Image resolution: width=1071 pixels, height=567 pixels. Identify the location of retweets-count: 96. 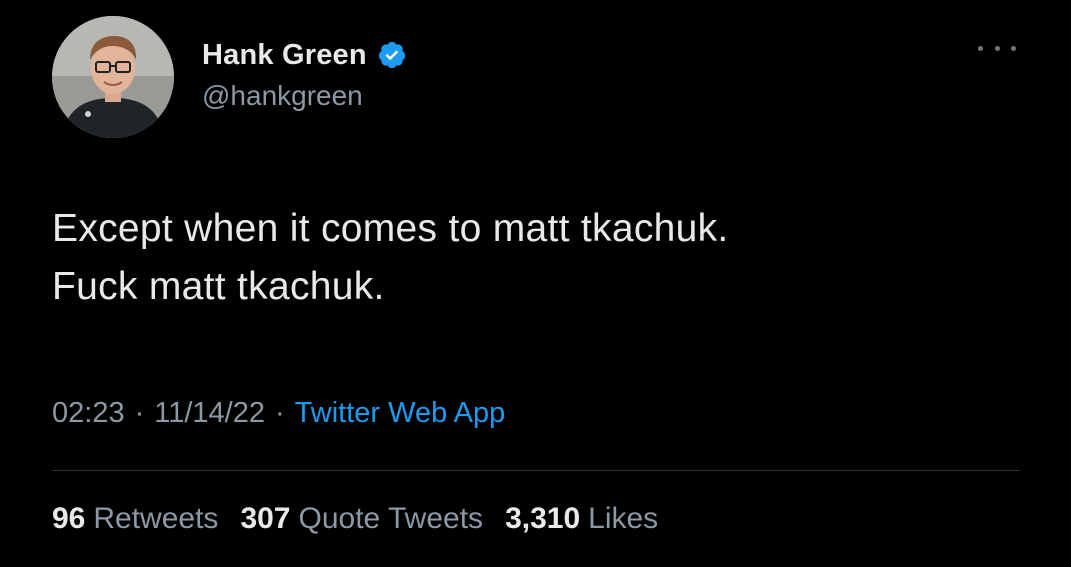
(69, 518).